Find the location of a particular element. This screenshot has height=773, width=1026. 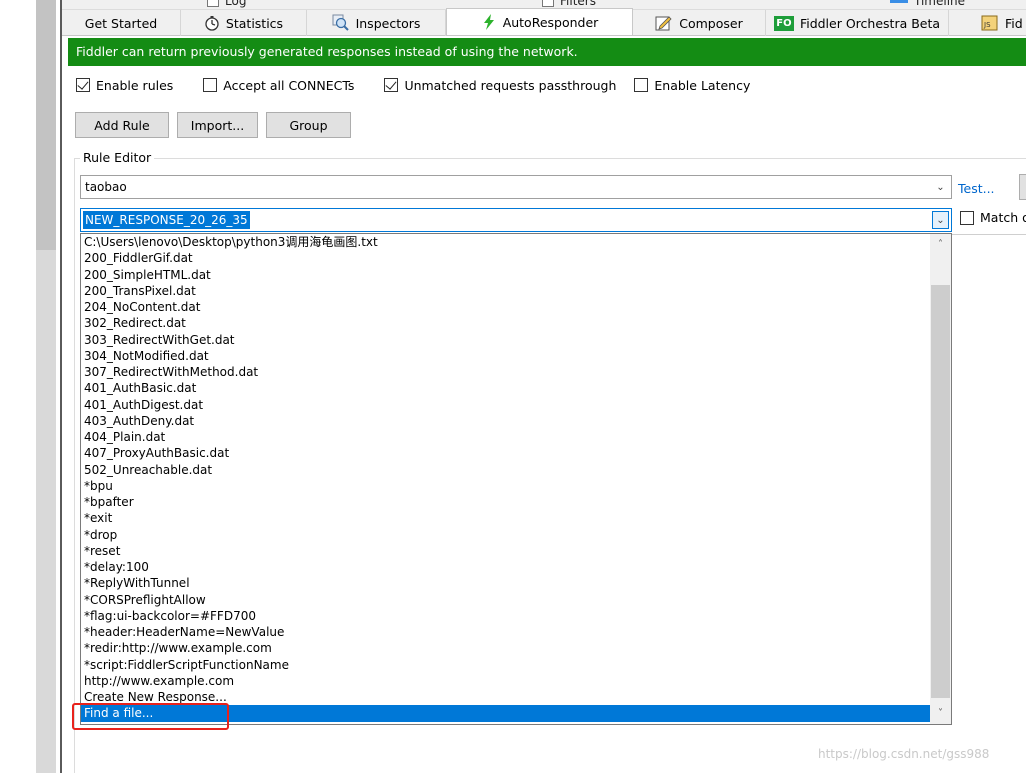

dropdown-item: *flag:ui-backcolor=#FFD700 is located at coordinates (506, 616).